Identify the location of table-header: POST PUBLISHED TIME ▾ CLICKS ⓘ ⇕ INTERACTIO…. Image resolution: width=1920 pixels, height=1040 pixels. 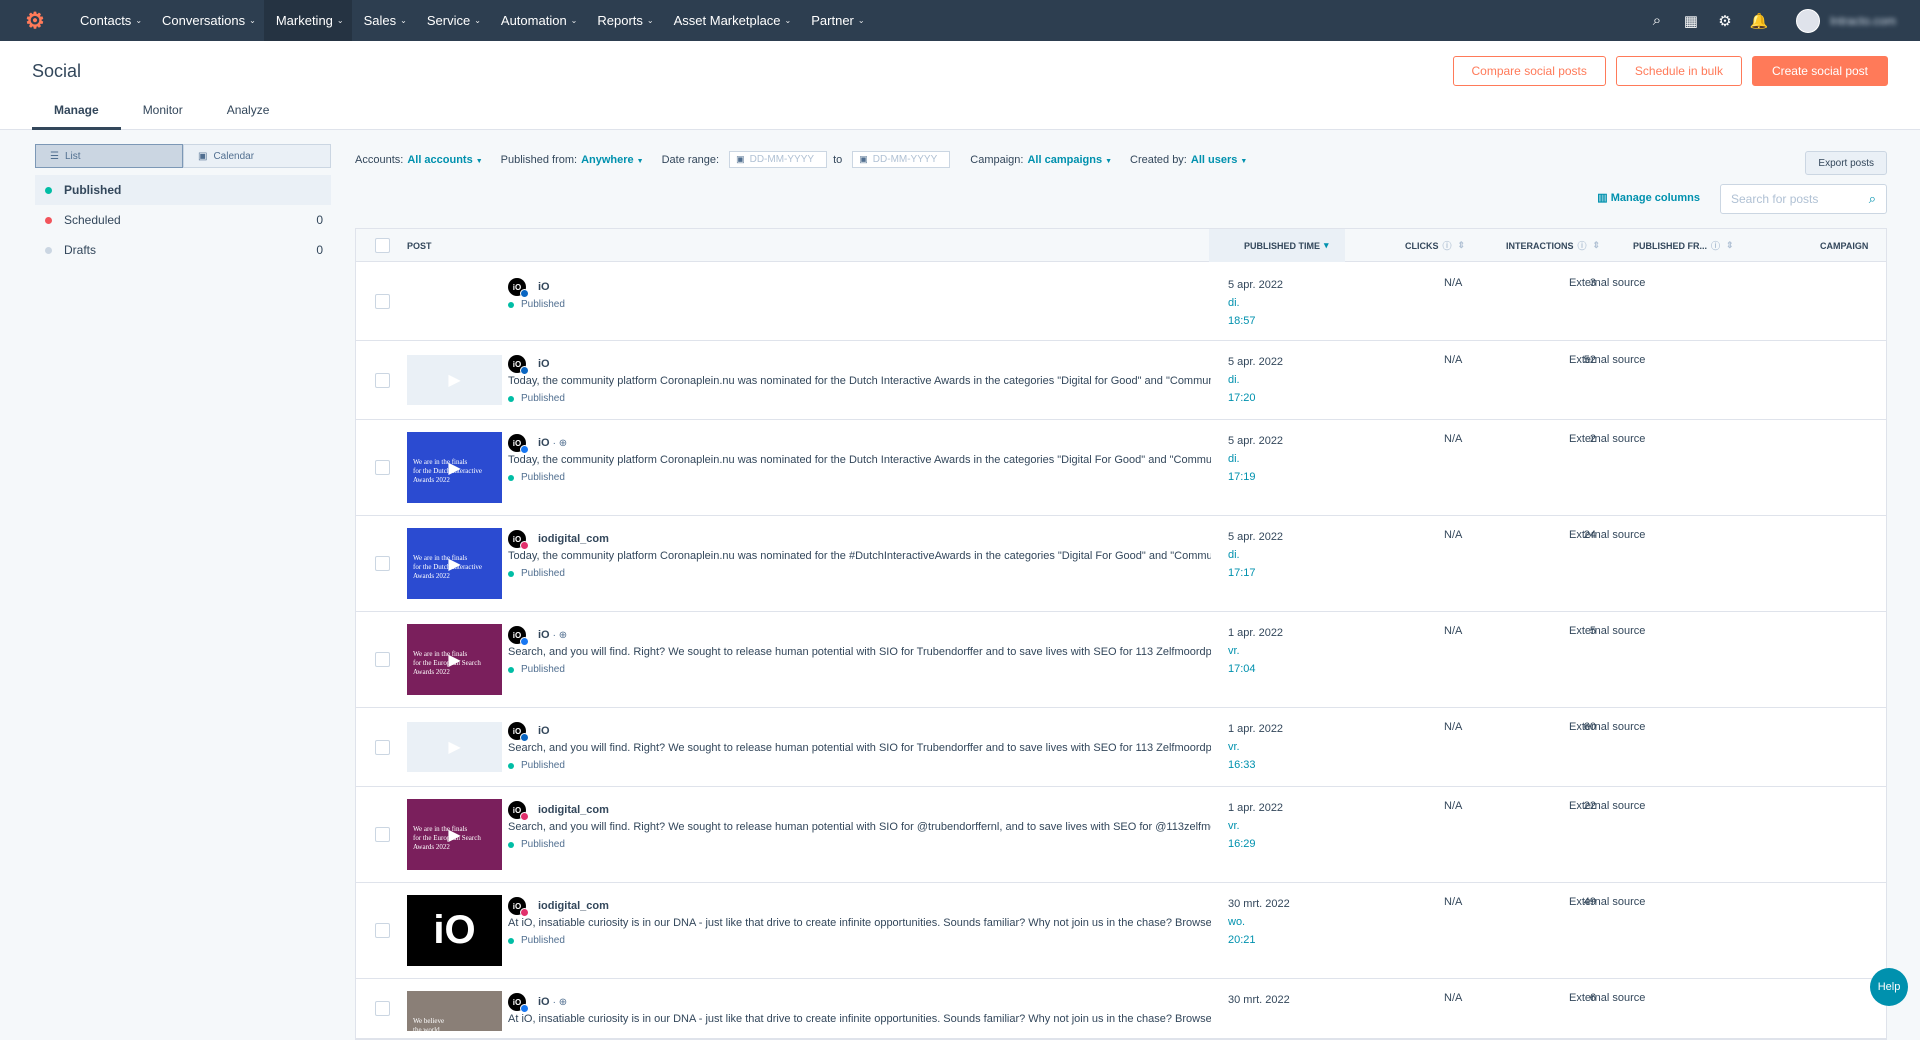
(1121, 245).